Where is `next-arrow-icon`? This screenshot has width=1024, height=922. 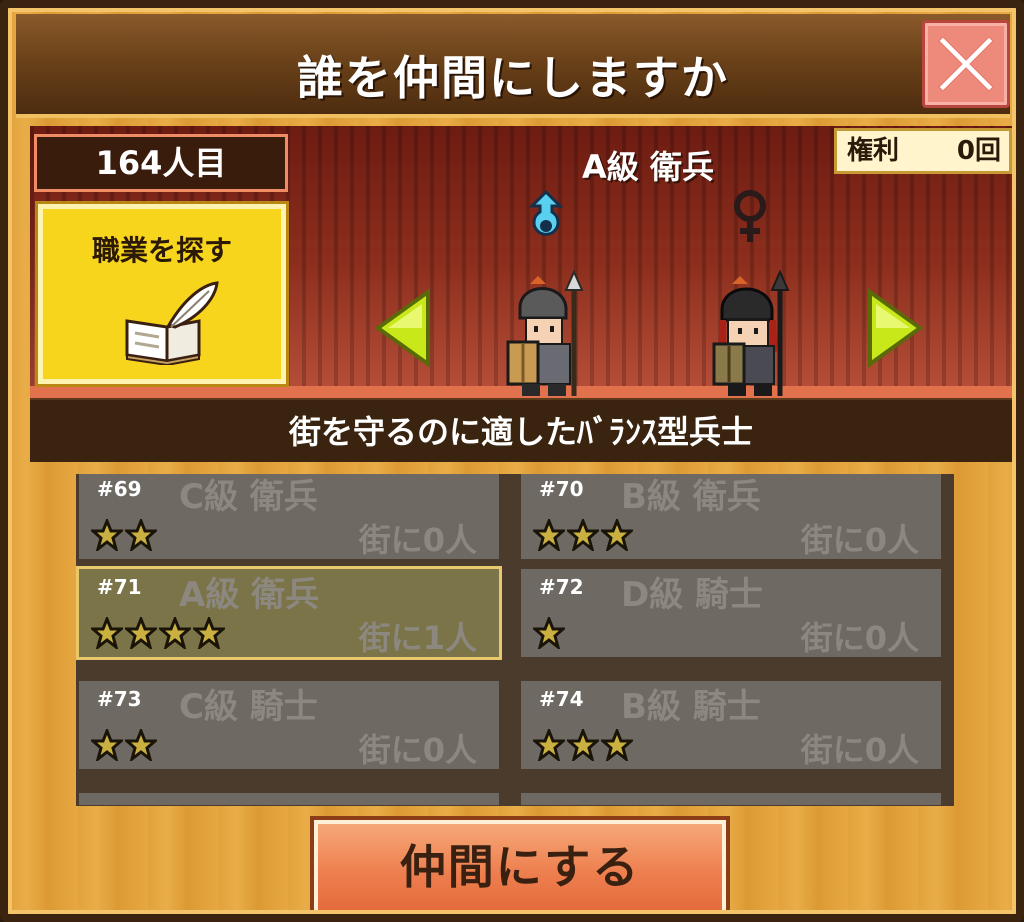
next-arrow-icon is located at coordinates (895, 328).